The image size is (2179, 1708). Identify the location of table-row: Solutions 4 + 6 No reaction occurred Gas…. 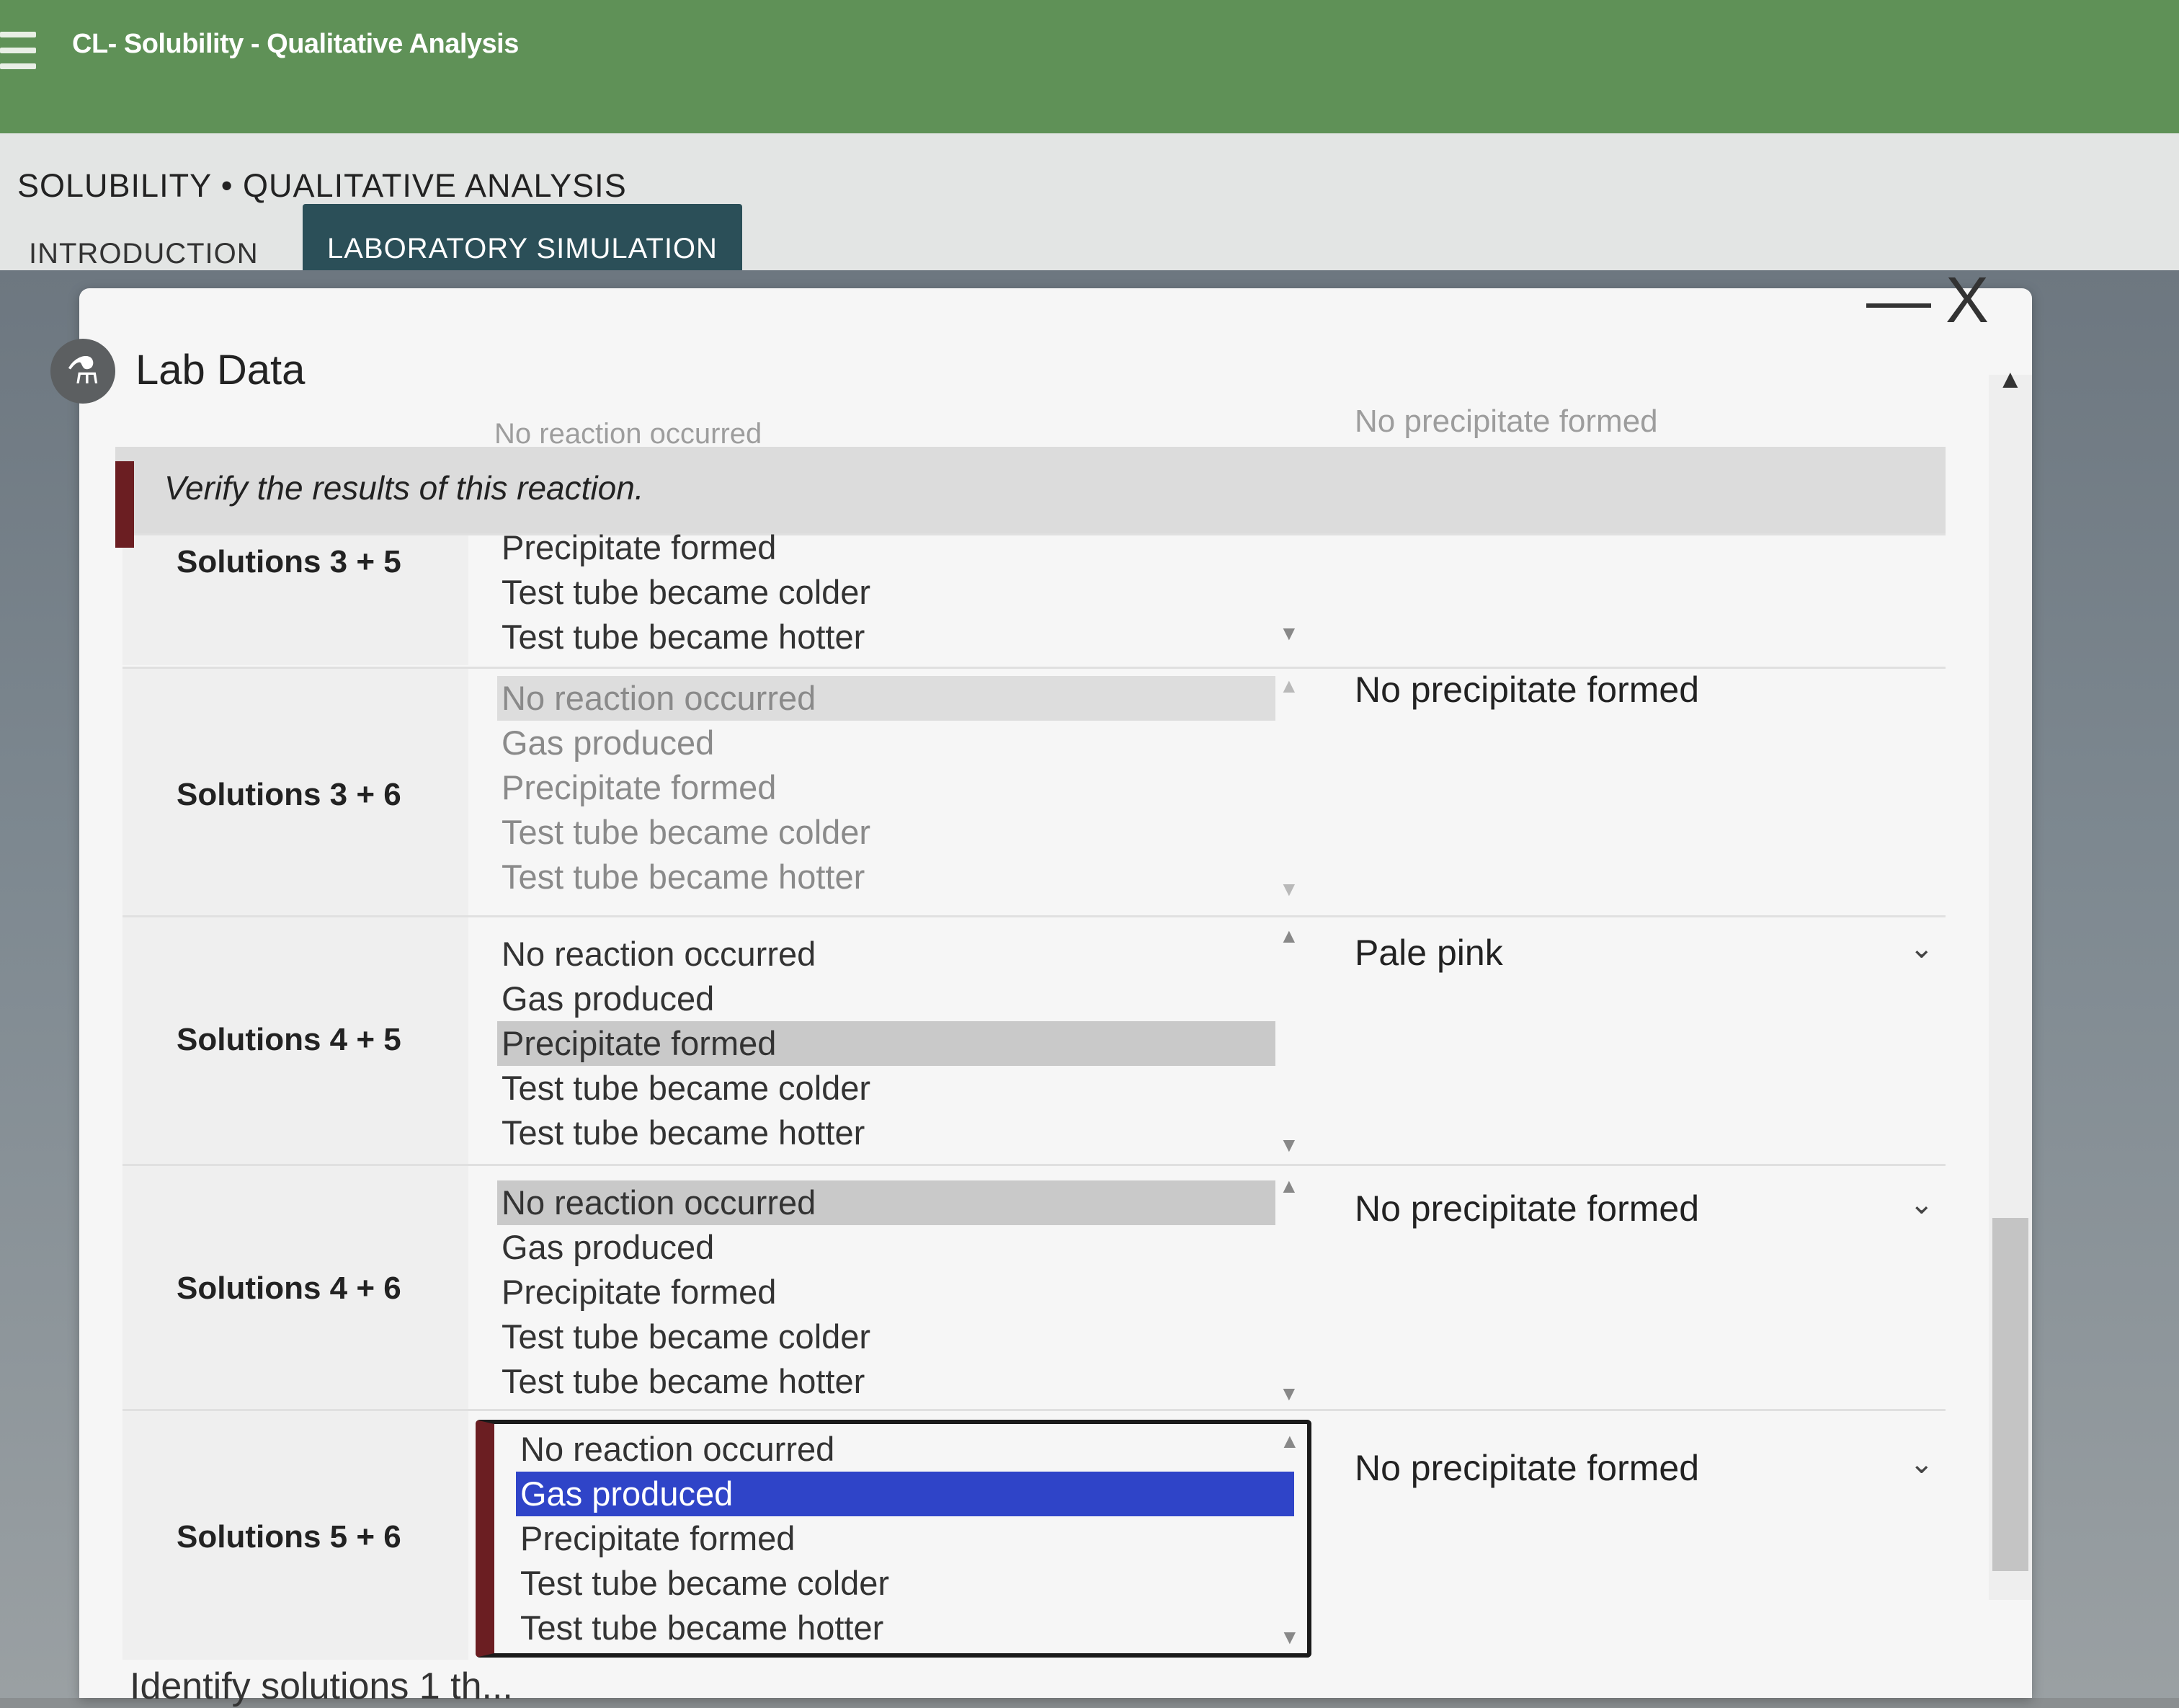
(1034, 1287).